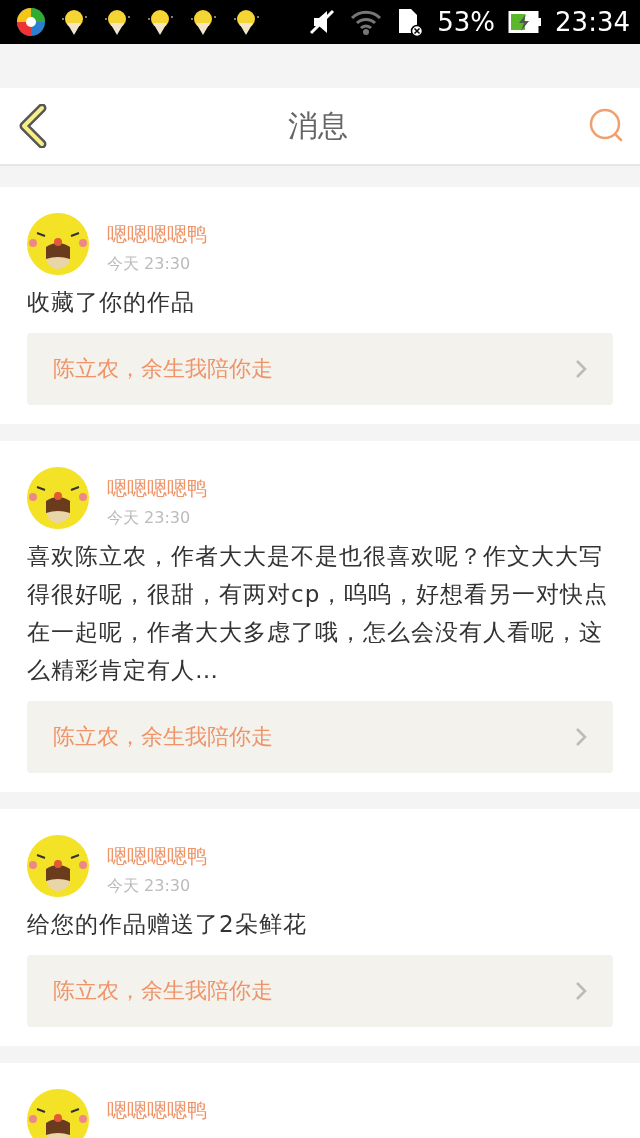  Describe the element at coordinates (167, 924) in the screenshot. I see `message-text: 给您的作品赠送了2朵鲜花` at that location.